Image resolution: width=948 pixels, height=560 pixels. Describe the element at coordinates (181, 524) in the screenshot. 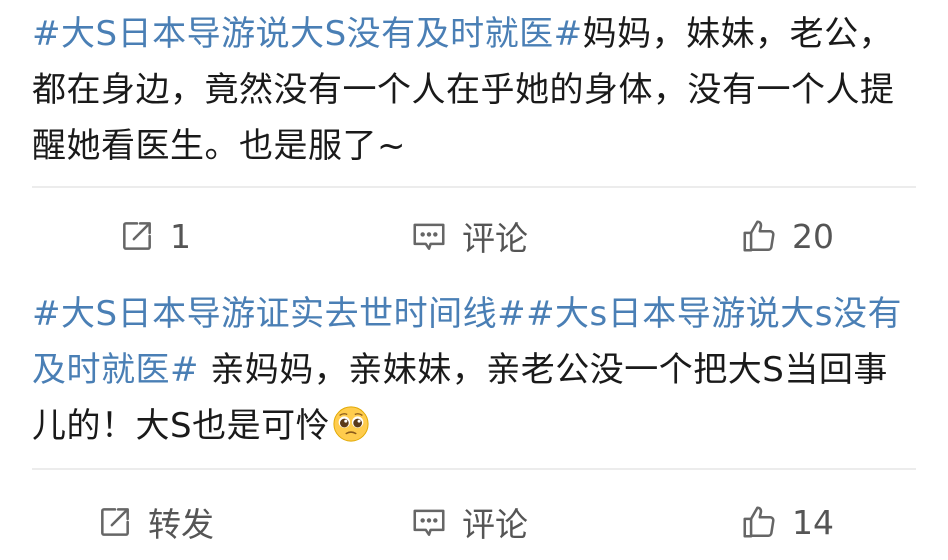

I see `post-2-repost-label: 转发` at that location.